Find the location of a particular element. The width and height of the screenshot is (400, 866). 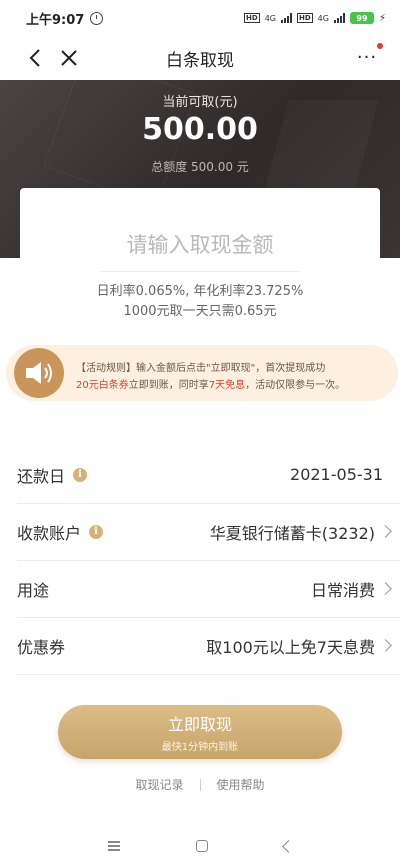

divider is located at coordinates (200, 784).